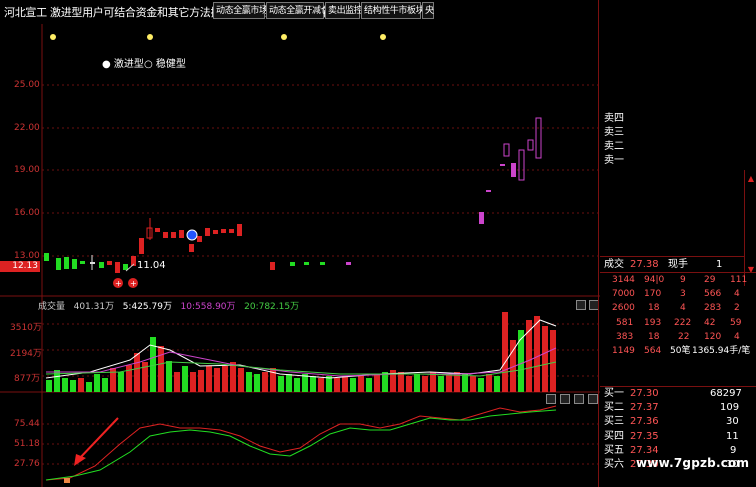 The image size is (756, 487). What do you see at coordinates (165, 64) in the screenshot?
I see `legend-steady: ○ 稳健型` at bounding box center [165, 64].